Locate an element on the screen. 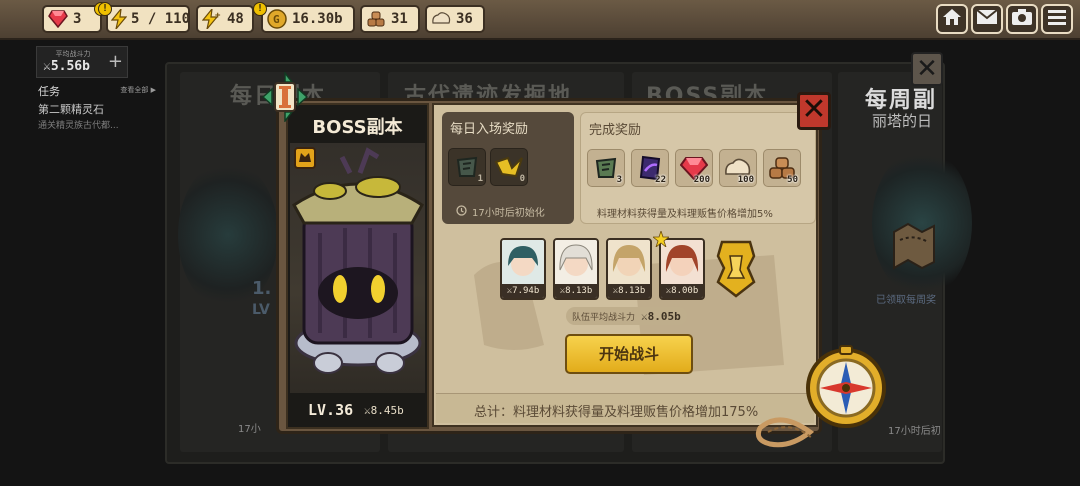 This screenshot has height=486, width=1080. completion-reward-title: 完成奖励 is located at coordinates (615, 130).